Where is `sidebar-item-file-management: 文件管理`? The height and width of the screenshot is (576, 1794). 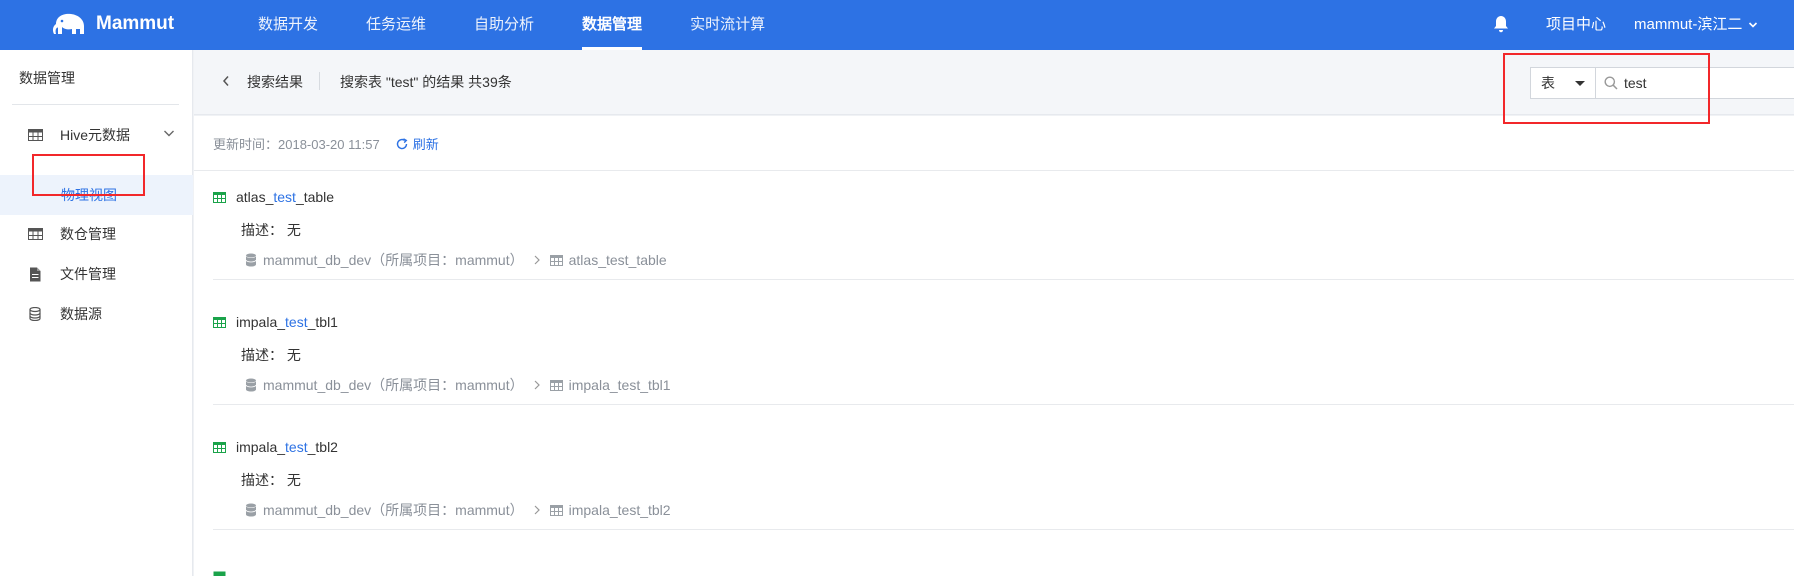
sidebar-item-file-management: 文件管理 is located at coordinates (96, 274).